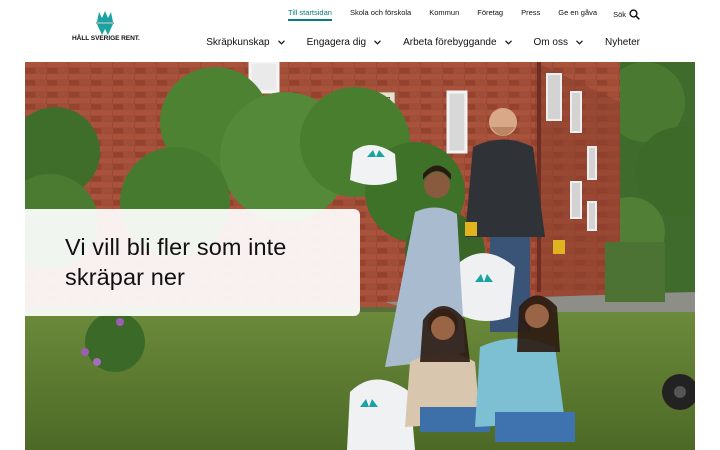 The image size is (720, 450). I want to click on logo-mark-icon, so click(105, 23).